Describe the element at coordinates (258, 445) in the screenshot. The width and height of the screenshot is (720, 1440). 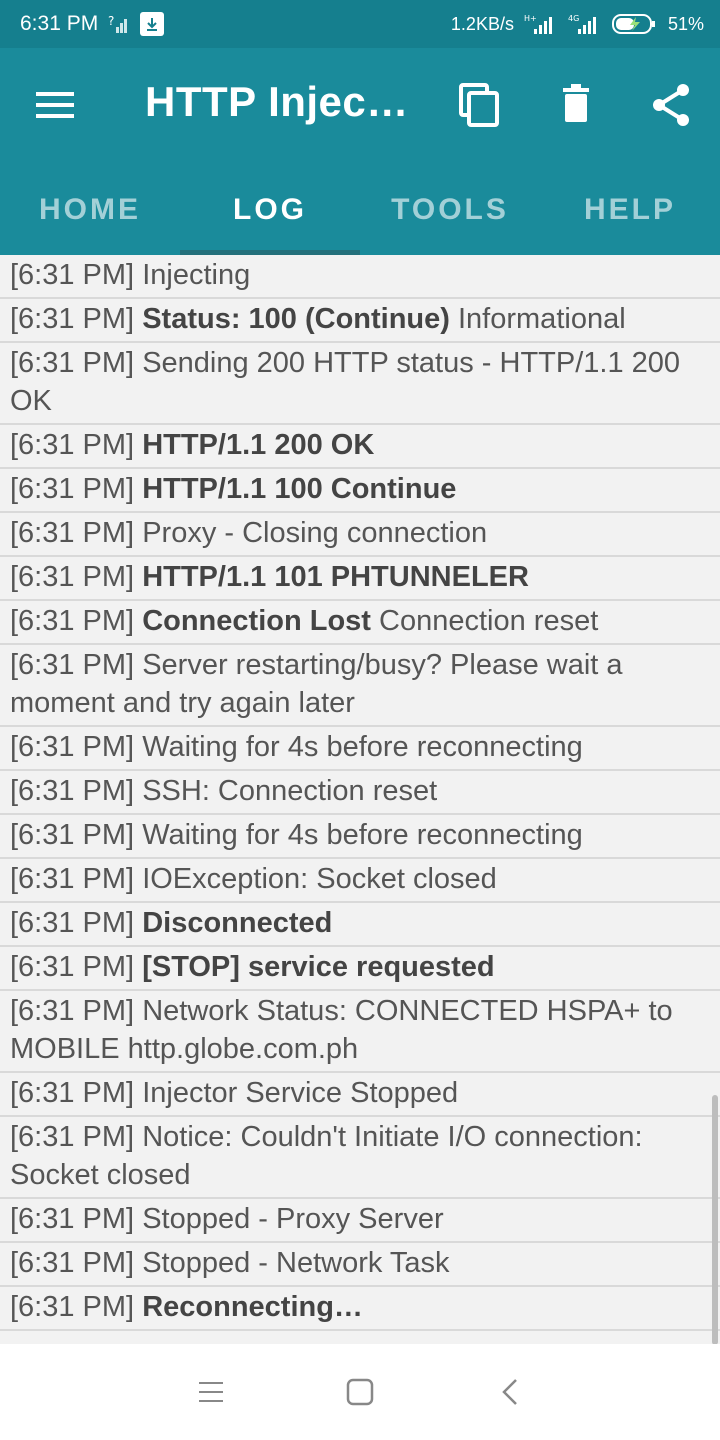
I see `log-bold-text: HTTP/1.1 200 OK` at that location.